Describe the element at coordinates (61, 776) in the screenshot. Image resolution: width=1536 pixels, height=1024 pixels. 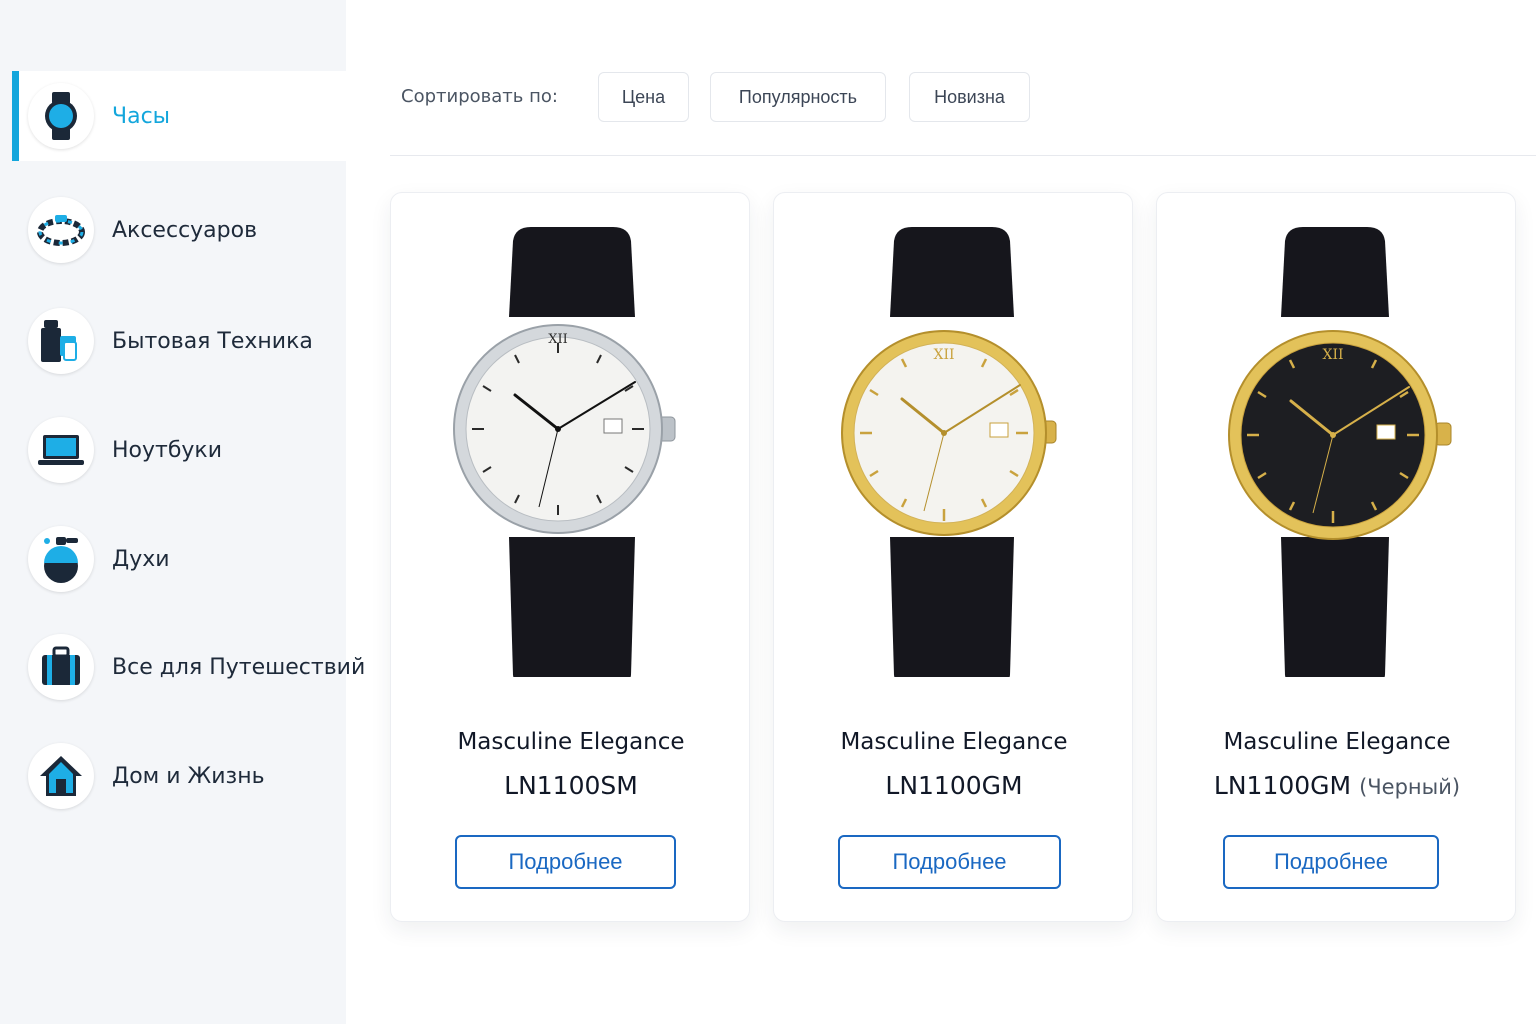
I see `house-icon` at that location.